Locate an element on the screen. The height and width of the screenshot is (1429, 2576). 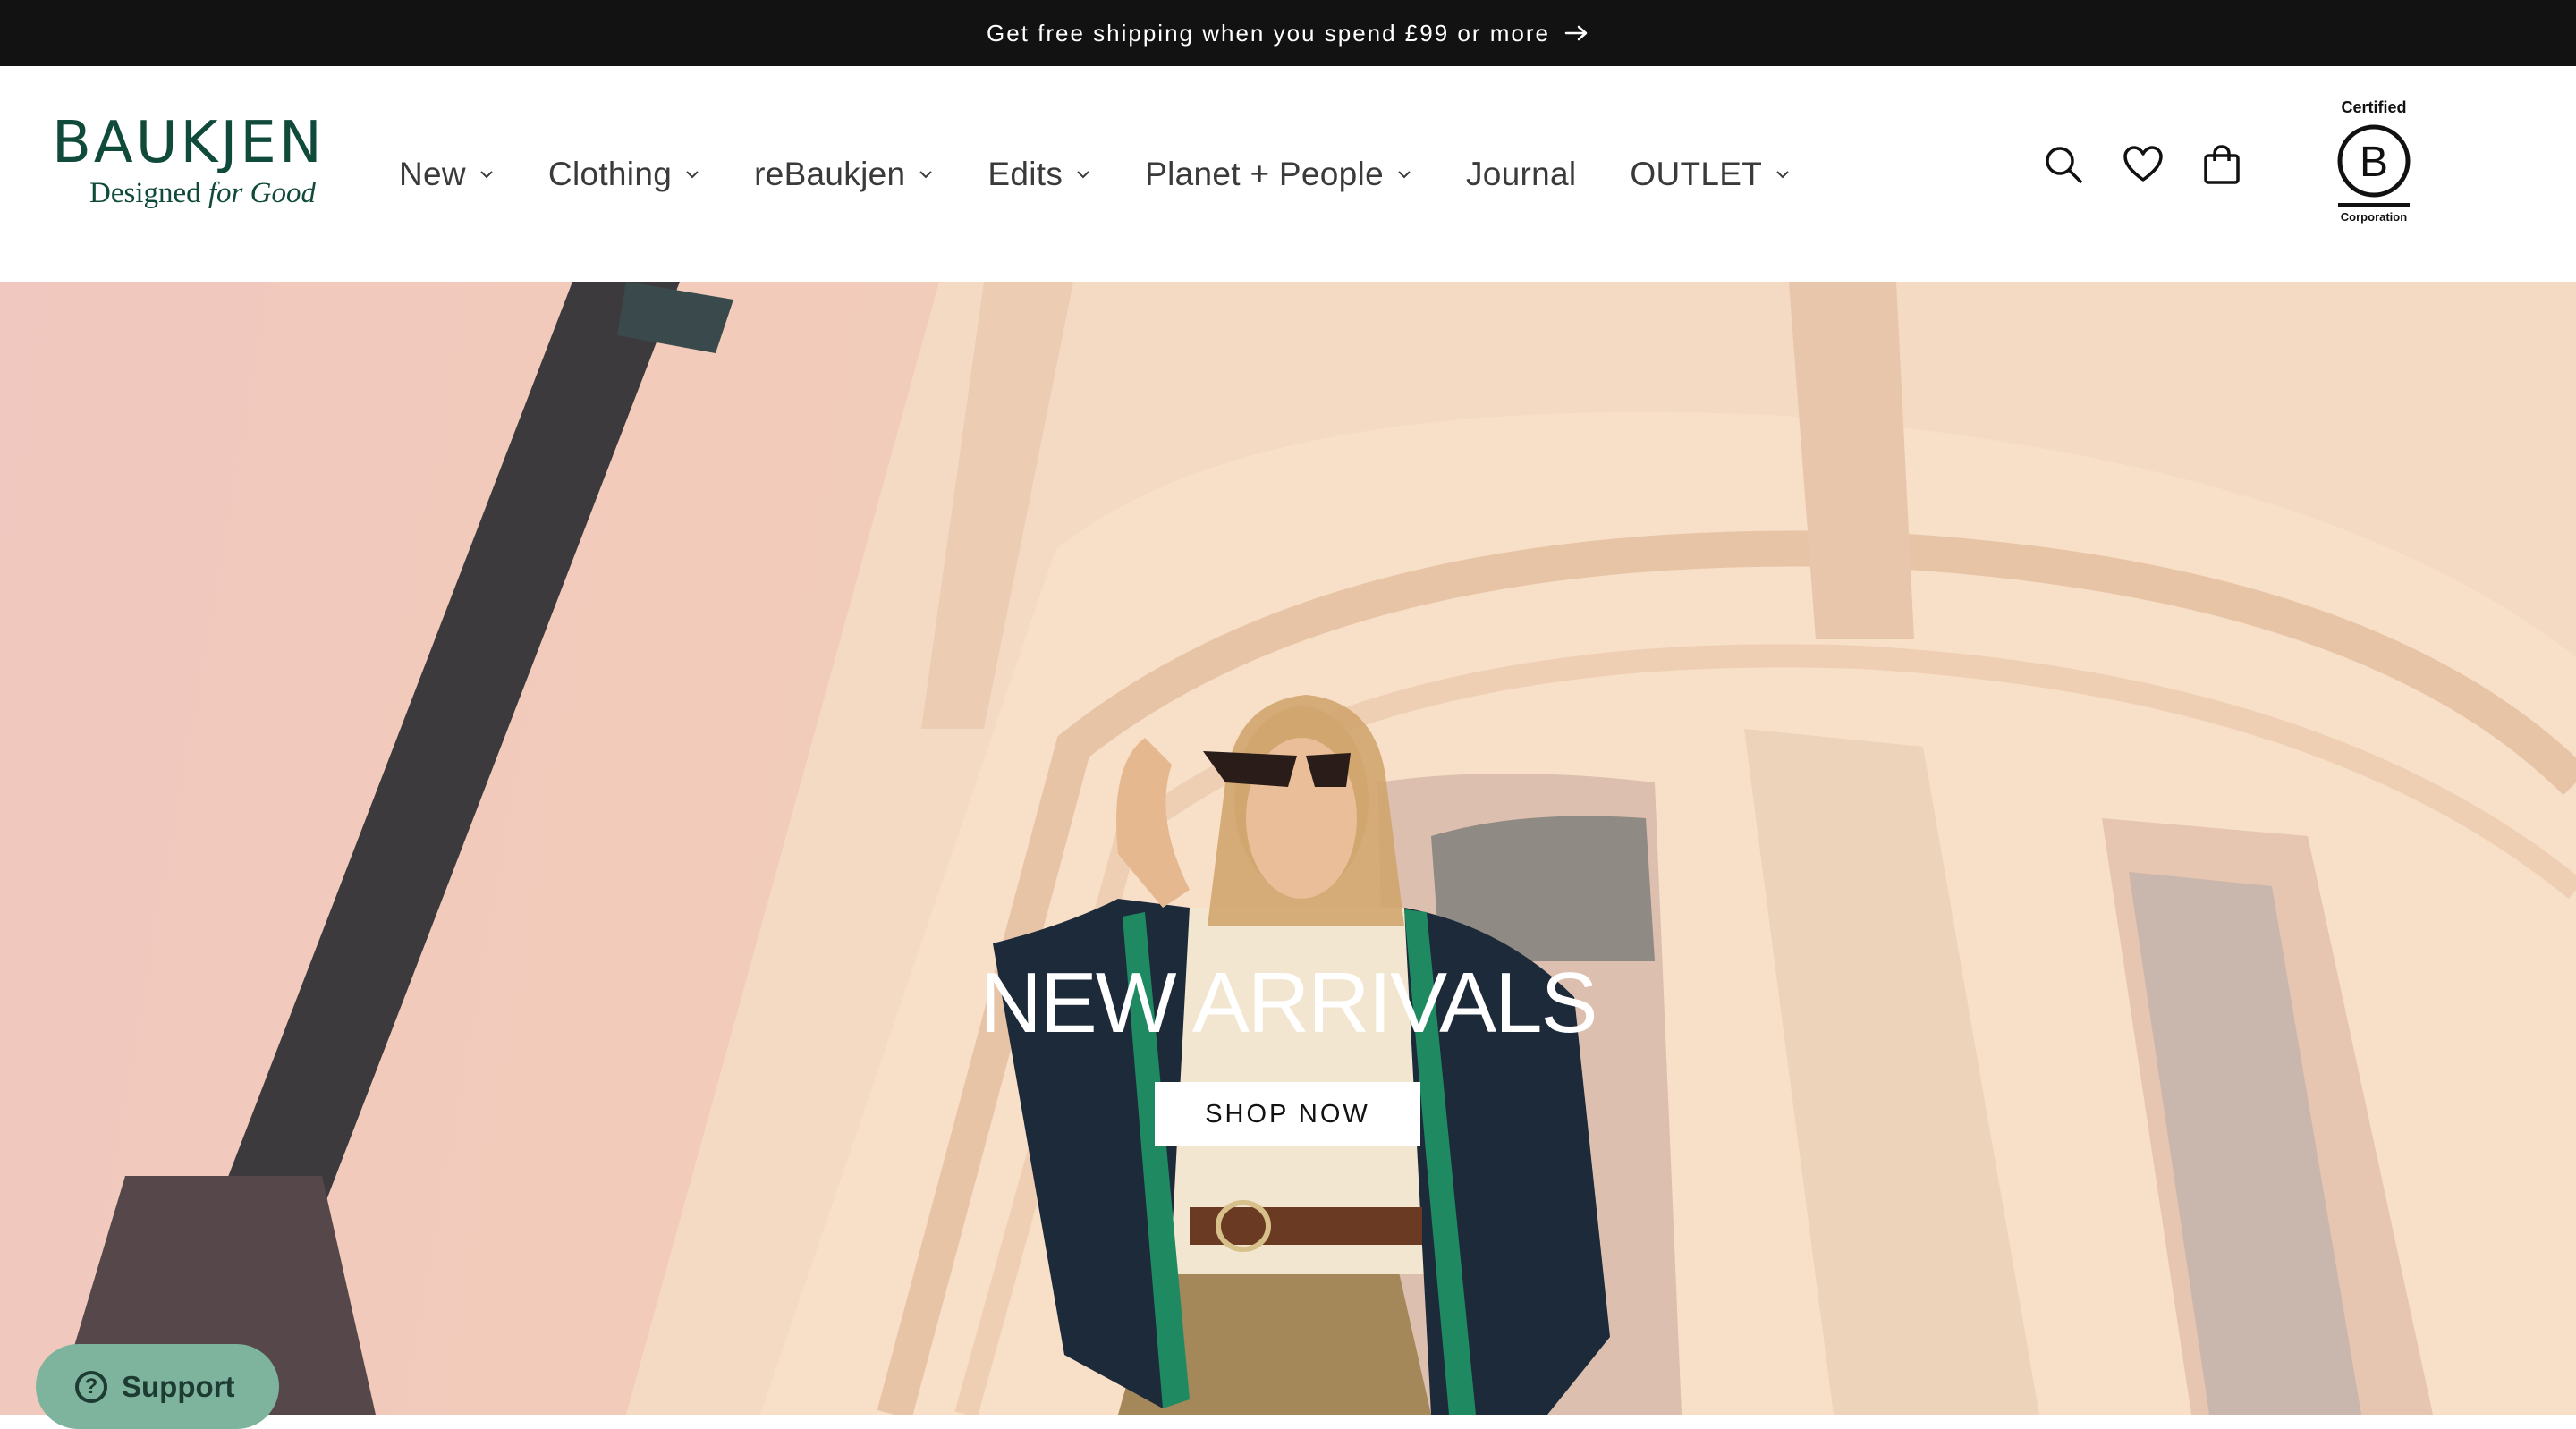
bcorp-circle-icon: B is located at coordinates (2374, 161).